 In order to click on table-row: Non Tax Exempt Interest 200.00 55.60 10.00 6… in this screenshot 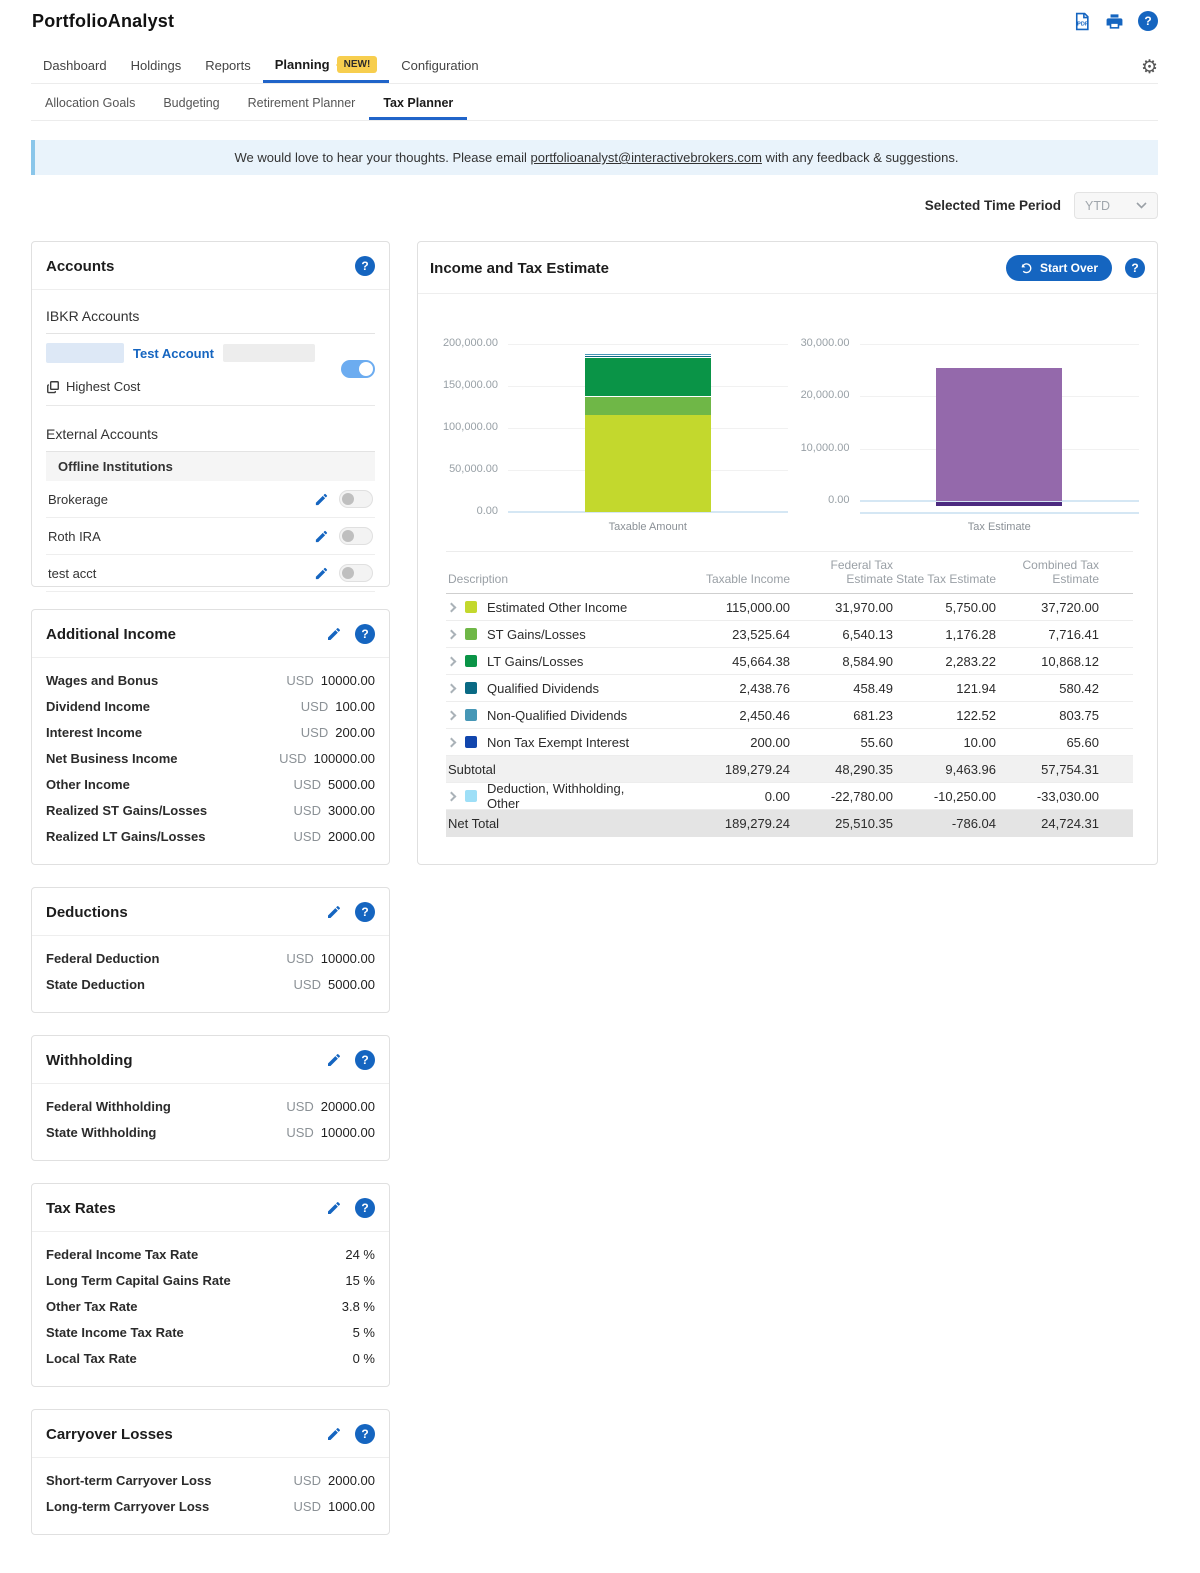, I will do `click(789, 742)`.